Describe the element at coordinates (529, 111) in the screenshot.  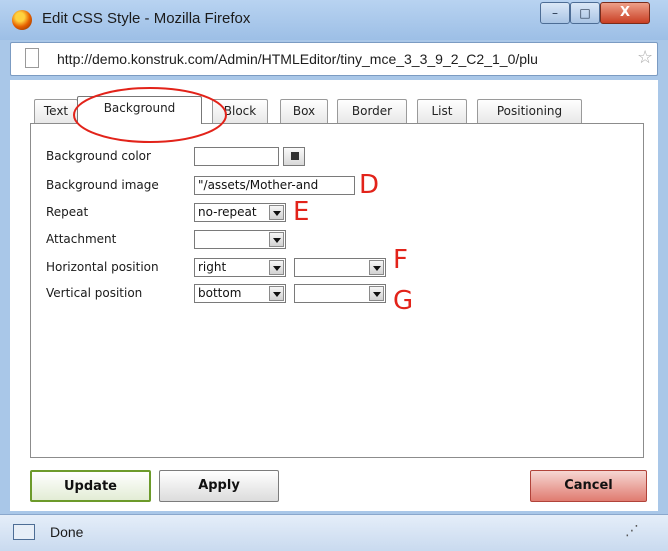
I see `tab-positioning: Positioning` at that location.